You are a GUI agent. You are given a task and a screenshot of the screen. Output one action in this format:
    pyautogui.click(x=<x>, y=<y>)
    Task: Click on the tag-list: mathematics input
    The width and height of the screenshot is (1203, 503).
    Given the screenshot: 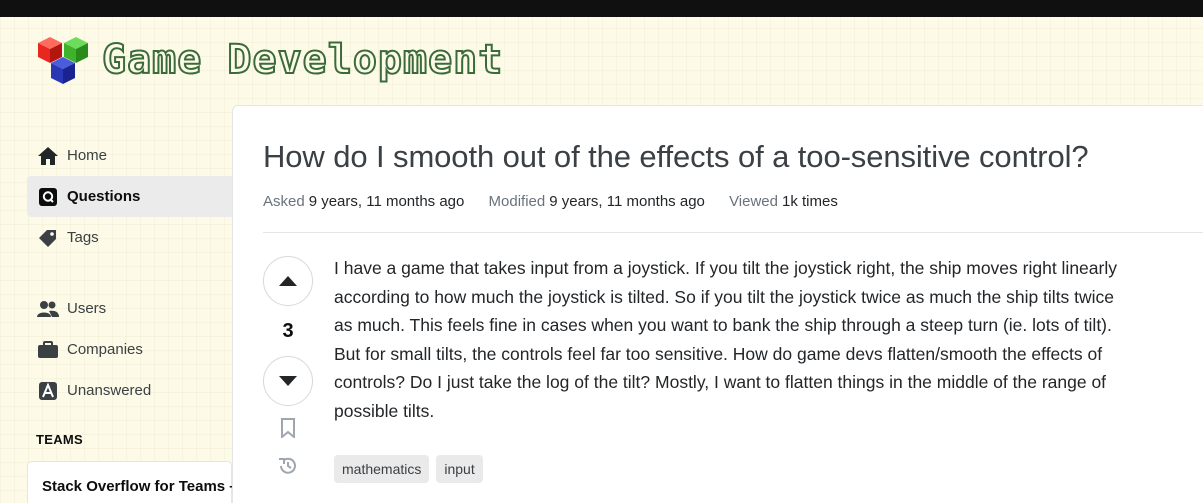 What is the action you would take?
    pyautogui.click(x=408, y=469)
    